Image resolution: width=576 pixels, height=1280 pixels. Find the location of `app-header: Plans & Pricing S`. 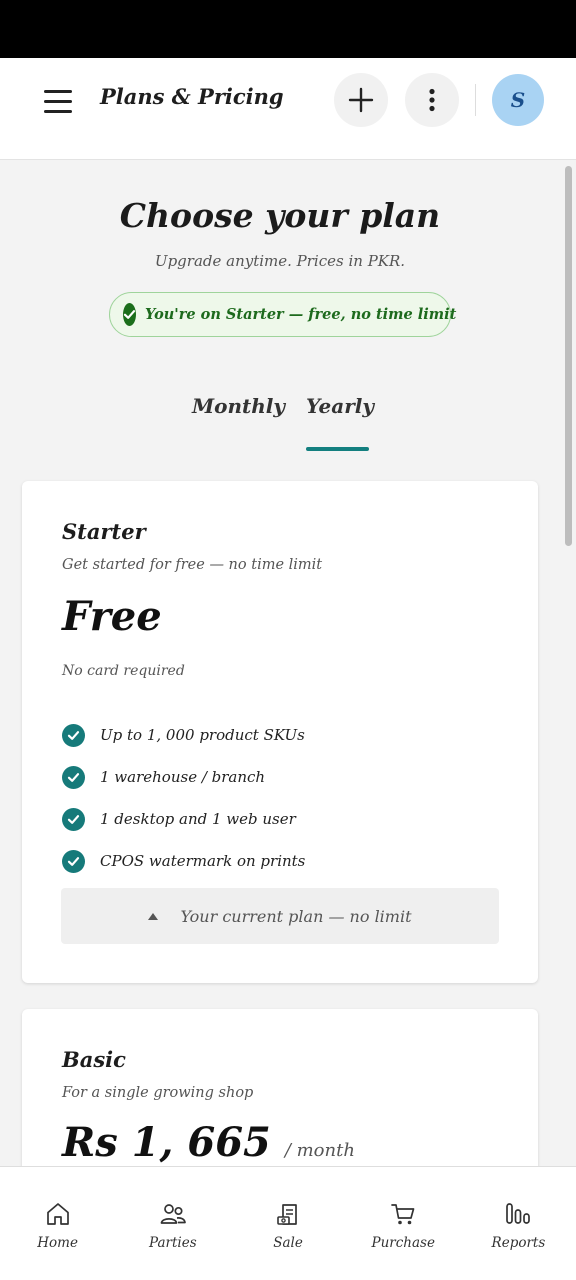

app-header: Plans & Pricing S is located at coordinates (288, 109).